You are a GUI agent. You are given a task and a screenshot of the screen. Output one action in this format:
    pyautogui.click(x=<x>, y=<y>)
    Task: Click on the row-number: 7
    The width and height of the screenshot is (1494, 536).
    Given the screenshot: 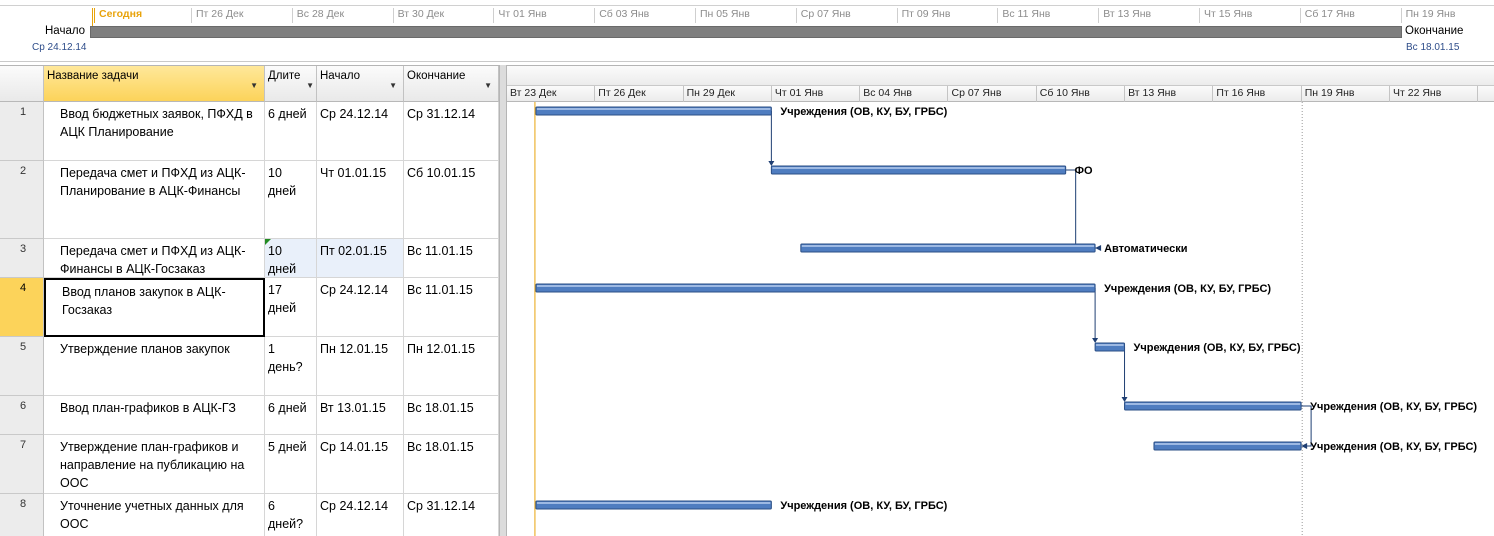 What is the action you would take?
    pyautogui.click(x=22, y=464)
    